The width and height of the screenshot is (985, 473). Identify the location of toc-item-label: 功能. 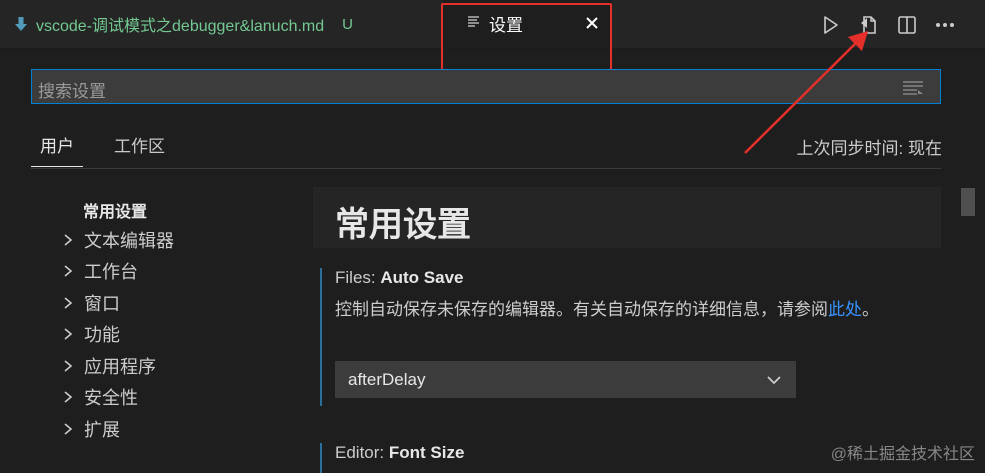
(102, 335).